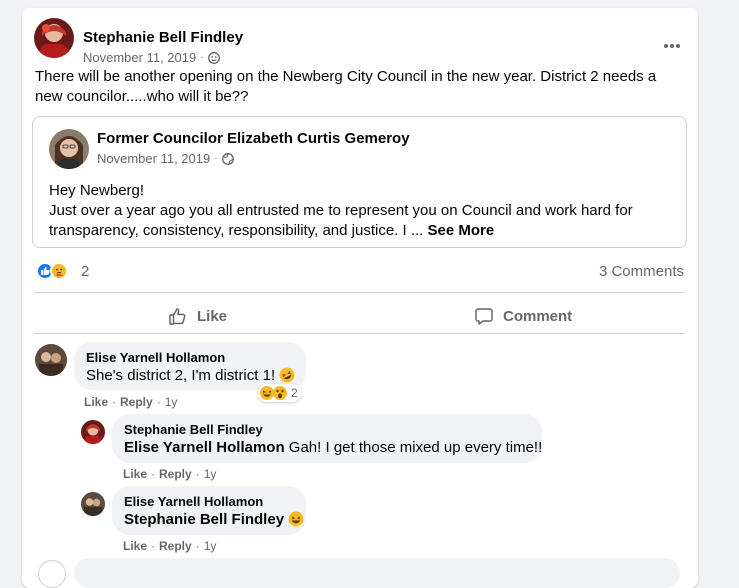  I want to click on comments-count: 3 Comments, so click(641, 271).